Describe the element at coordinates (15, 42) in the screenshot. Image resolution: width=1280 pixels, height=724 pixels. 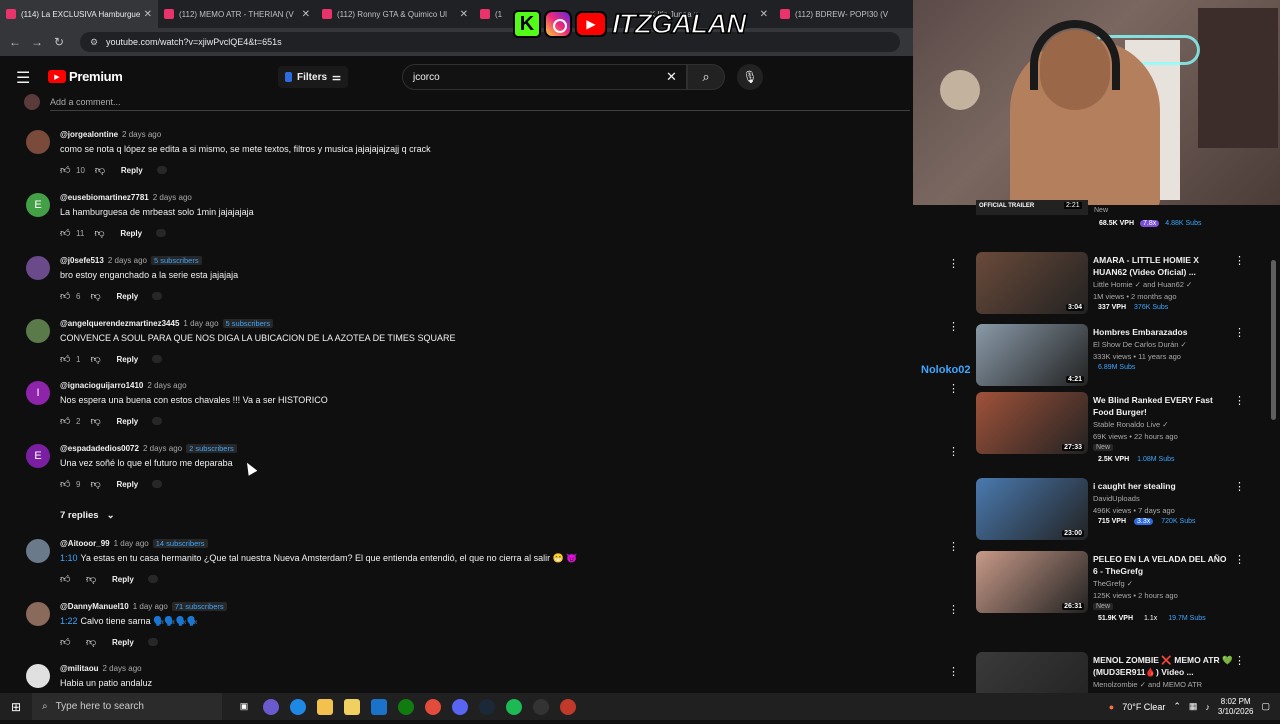
I see `back-arrow-icon: ←` at that location.